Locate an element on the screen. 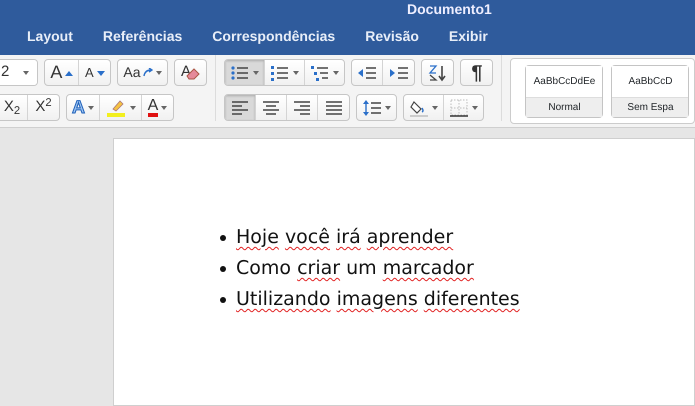 The image size is (695, 406). shrink-font-button: A is located at coordinates (94, 72).